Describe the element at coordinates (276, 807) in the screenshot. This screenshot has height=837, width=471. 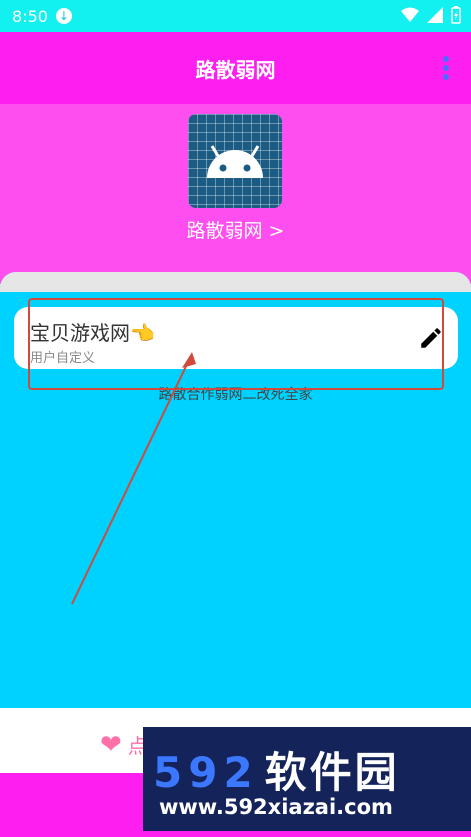
I see `watermark-url: www.592xiazai.com` at that location.